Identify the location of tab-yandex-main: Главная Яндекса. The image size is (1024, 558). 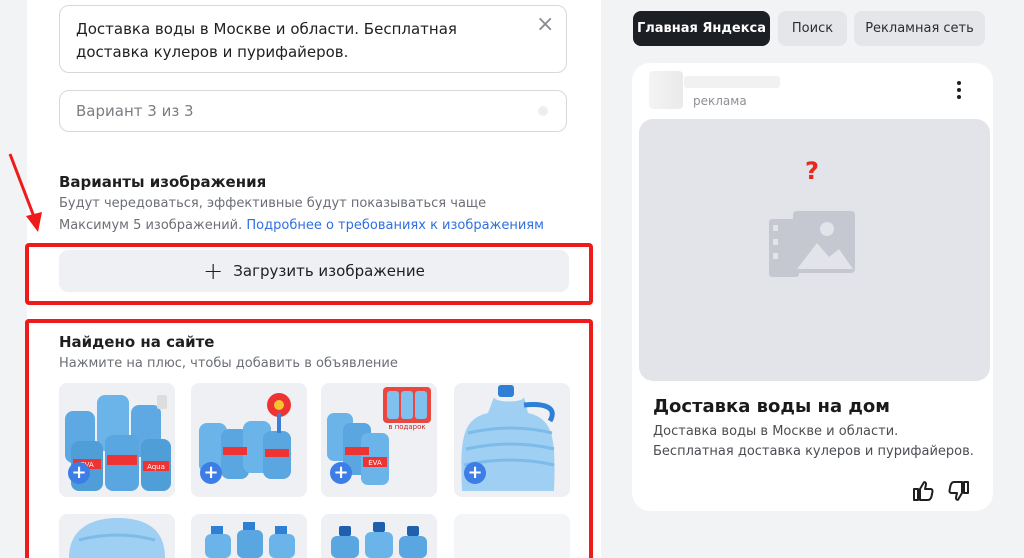
(701, 28).